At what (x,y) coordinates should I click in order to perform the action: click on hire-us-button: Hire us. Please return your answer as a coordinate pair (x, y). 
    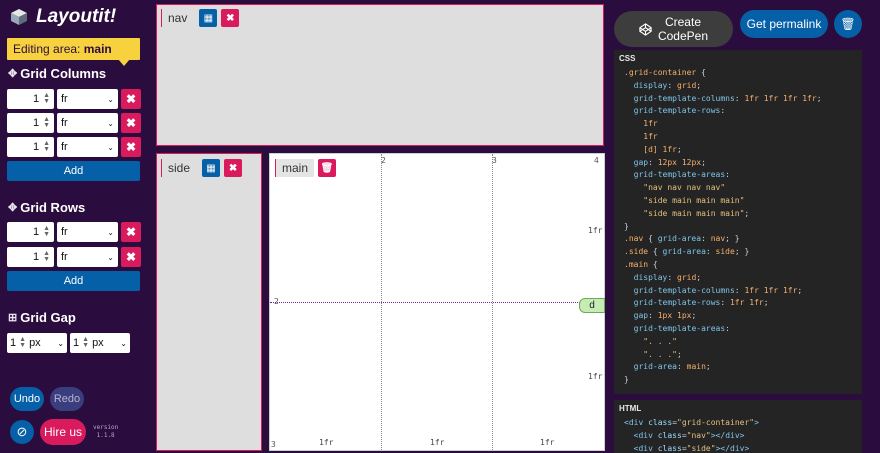
    Looking at the image, I should click on (63, 432).